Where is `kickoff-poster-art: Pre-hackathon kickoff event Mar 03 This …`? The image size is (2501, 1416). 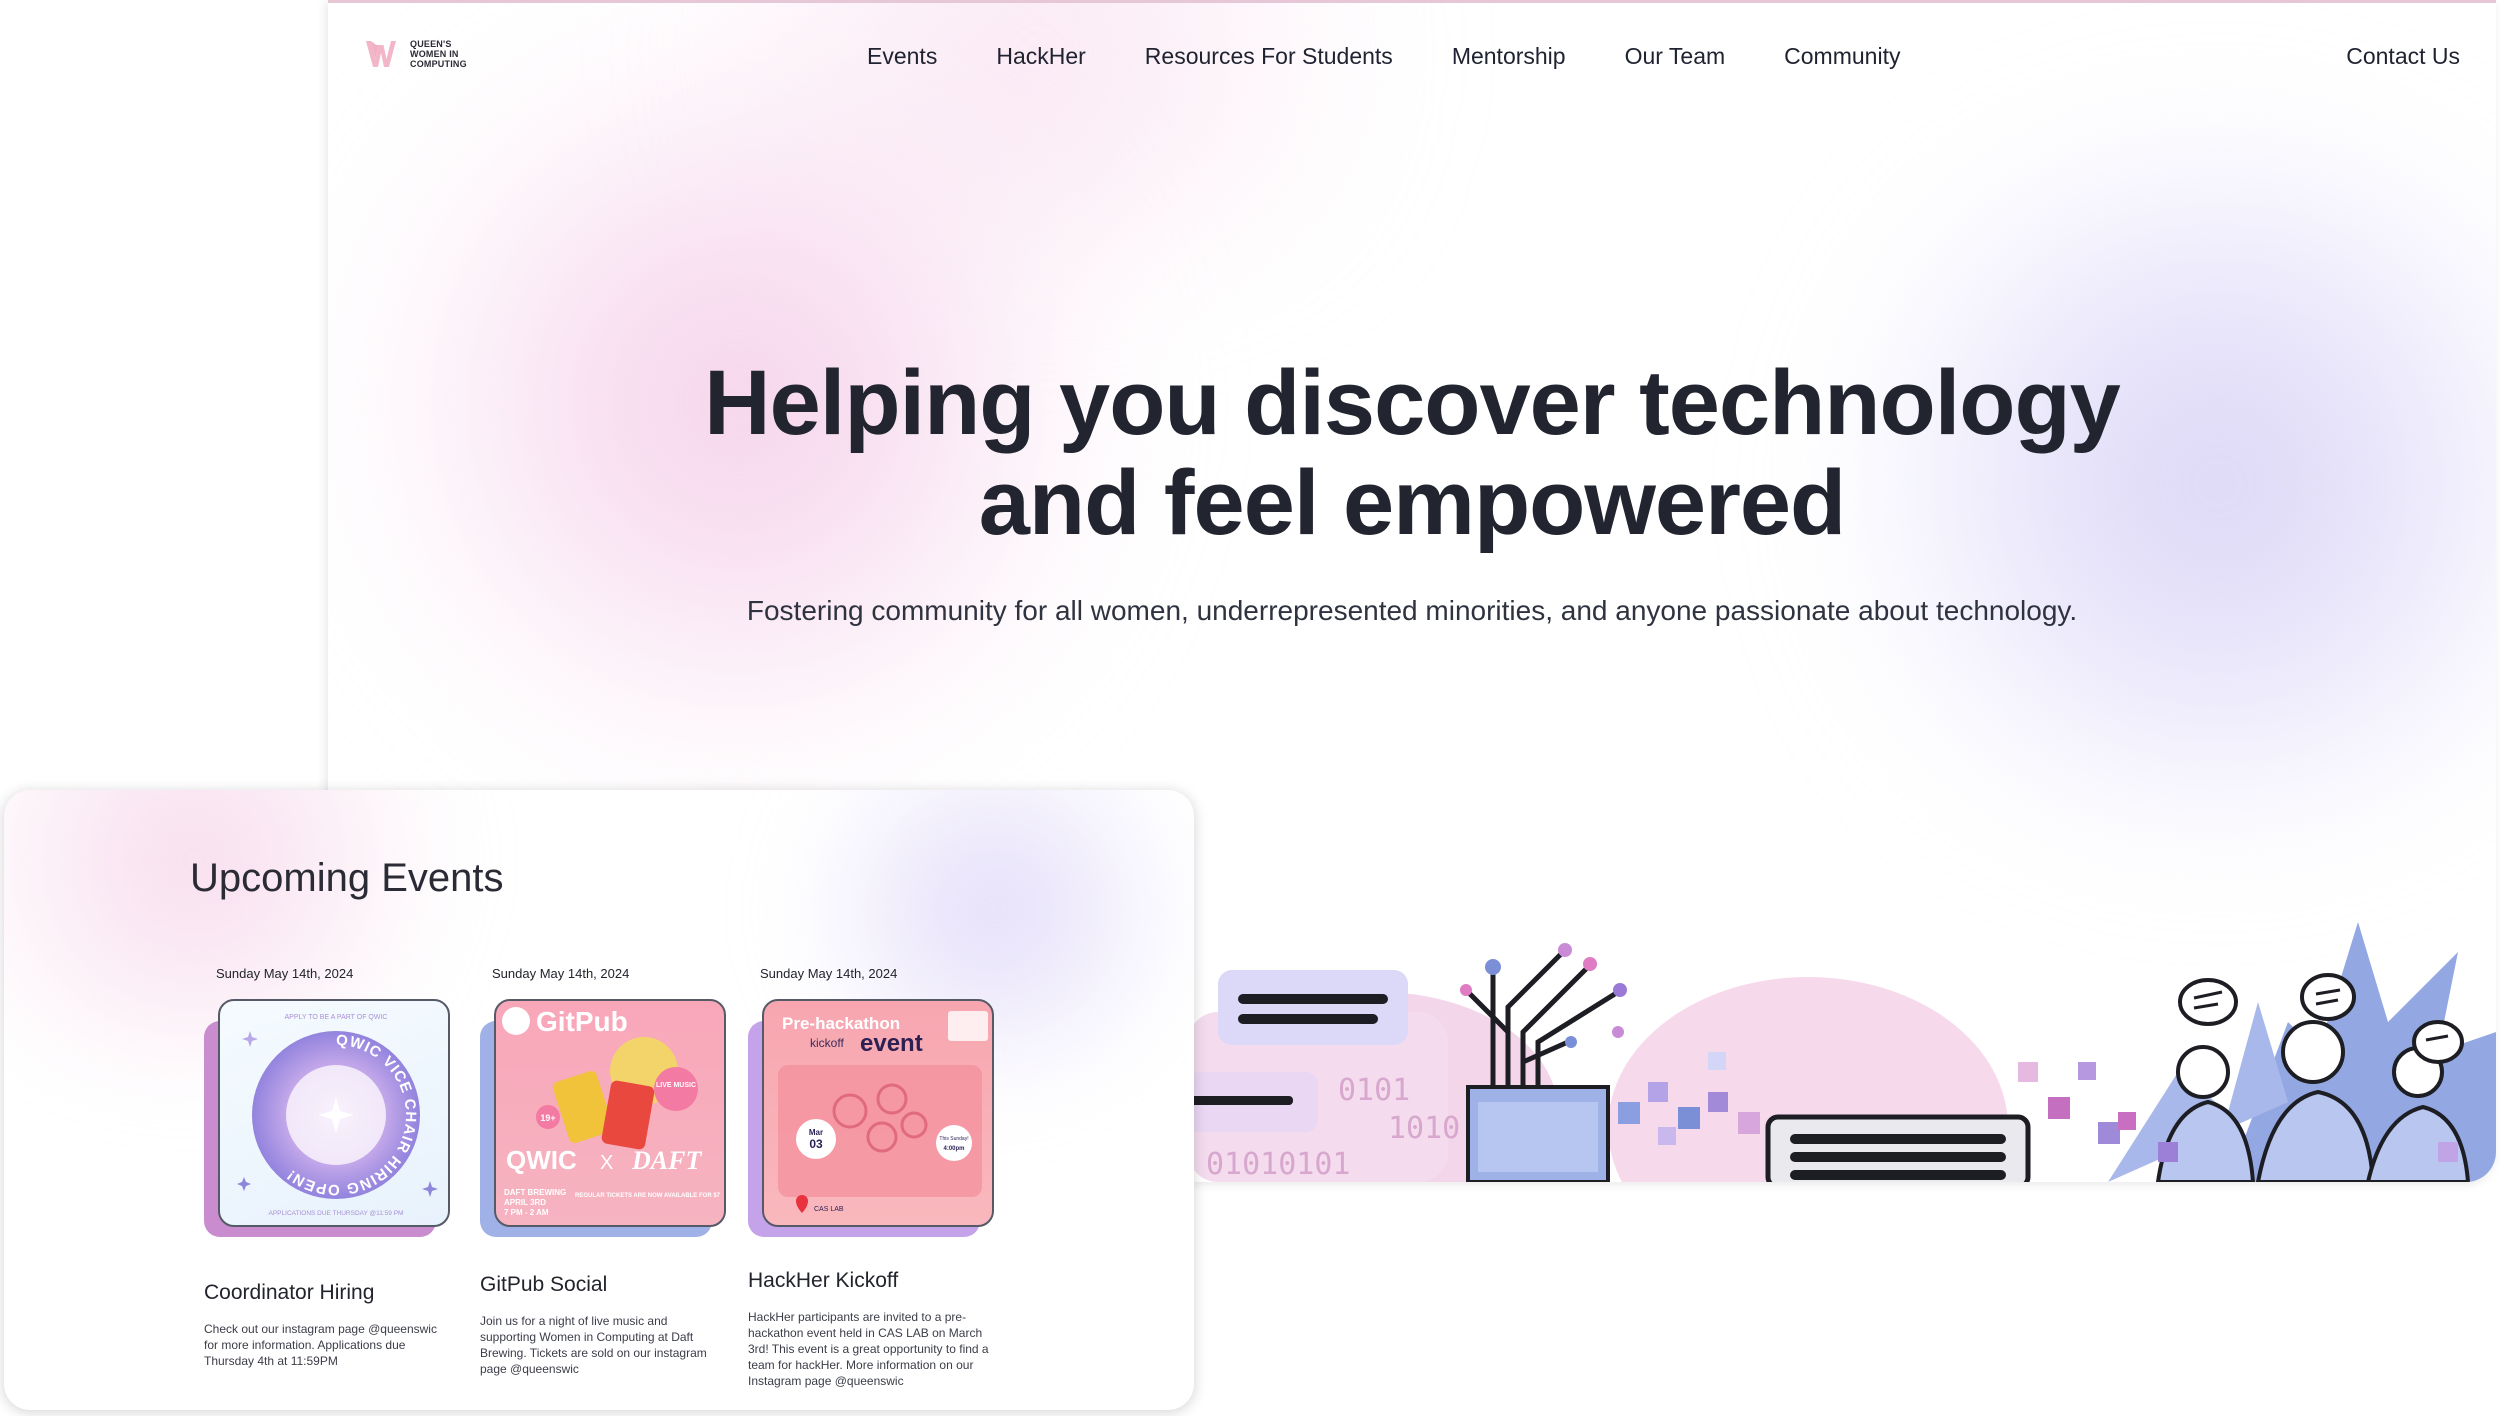 kickoff-poster-art: Pre-hackathon kickoff event Mar 03 This … is located at coordinates (883, 1112).